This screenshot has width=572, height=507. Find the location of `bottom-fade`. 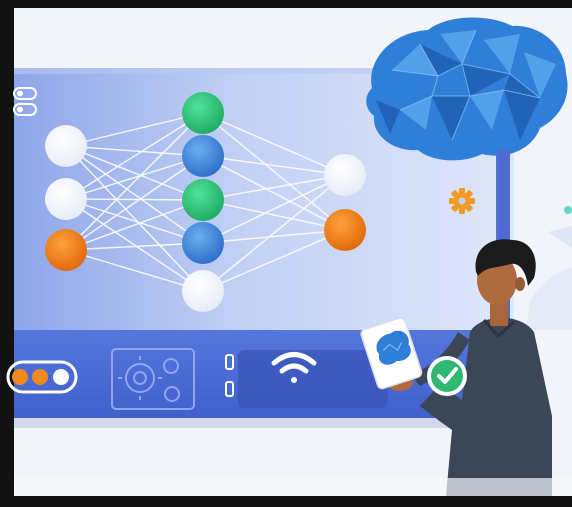

bottom-fade is located at coordinates (293, 487).